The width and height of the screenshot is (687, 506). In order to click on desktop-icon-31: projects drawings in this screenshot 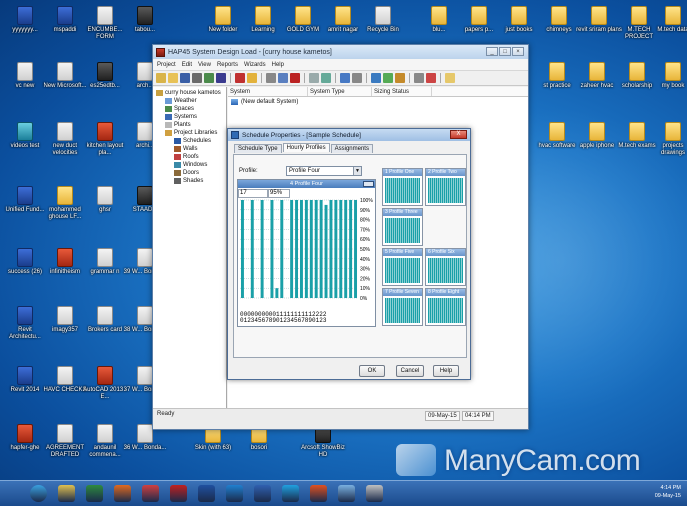, I will do `click(668, 139)`.